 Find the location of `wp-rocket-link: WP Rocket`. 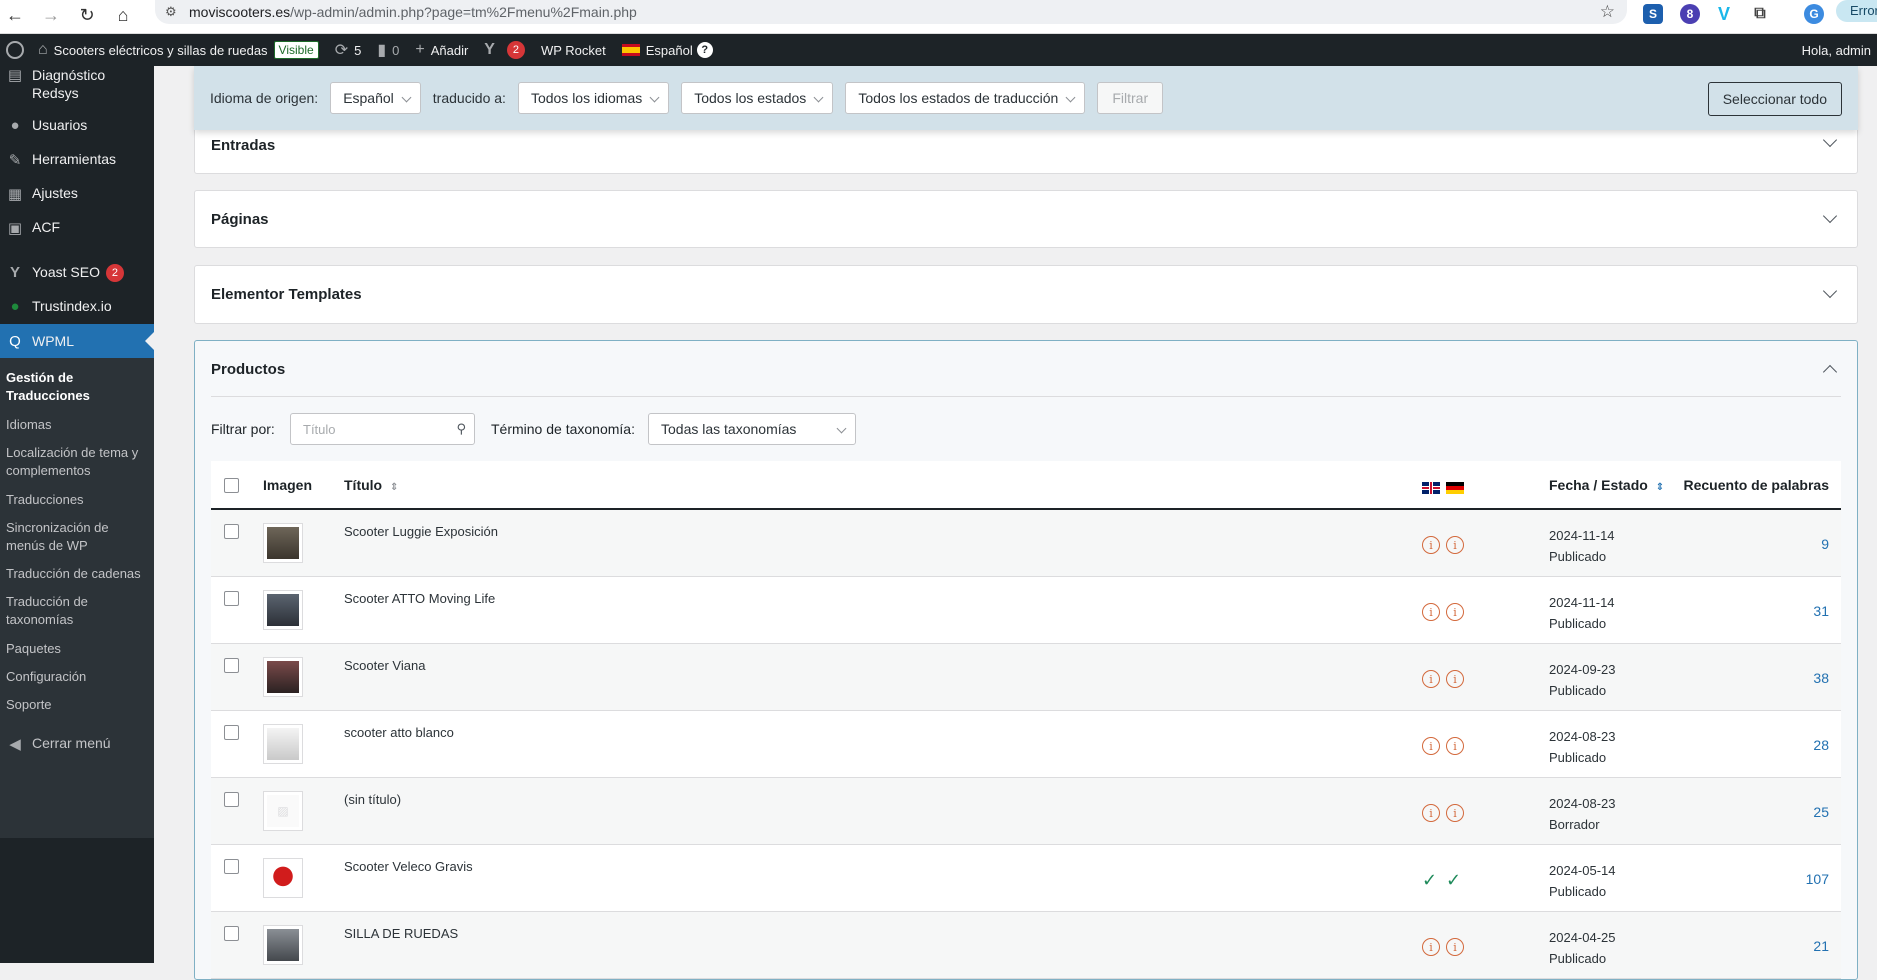

wp-rocket-link: WP Rocket is located at coordinates (573, 50).